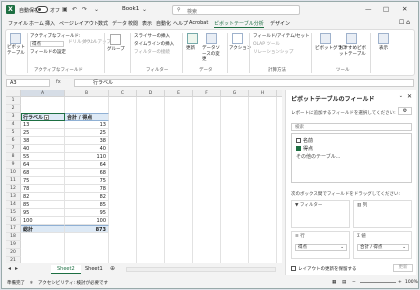  I want to click on pivot-row-label: 38, so click(43, 141).